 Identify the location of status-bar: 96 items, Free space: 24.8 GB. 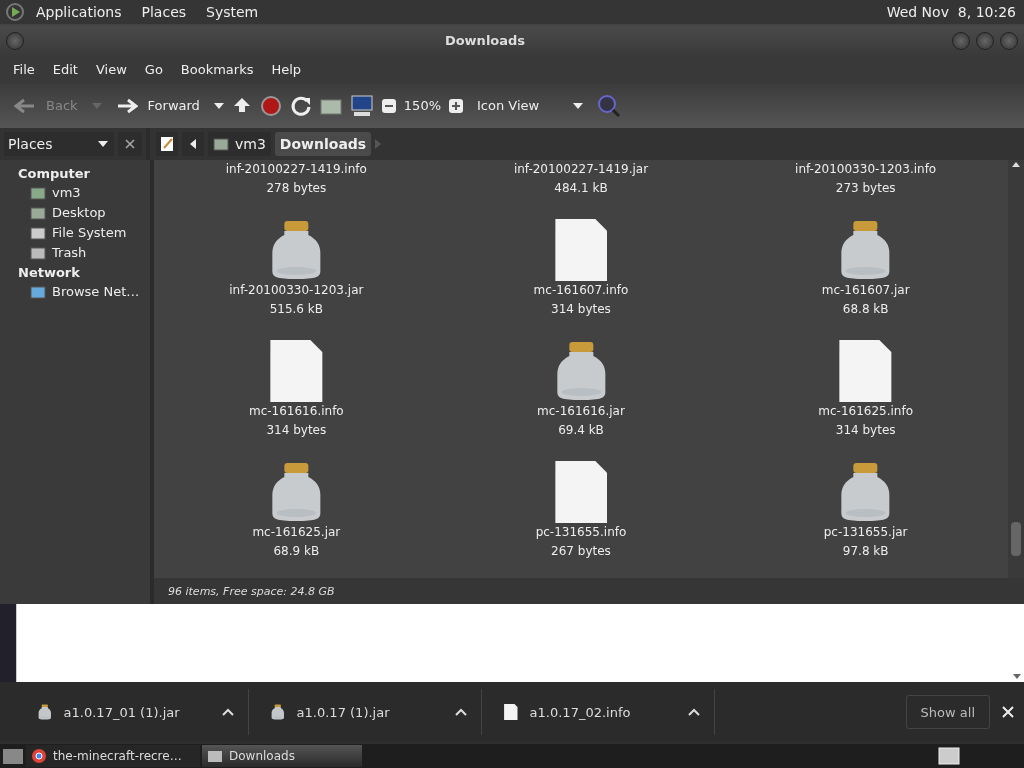
(589, 591).